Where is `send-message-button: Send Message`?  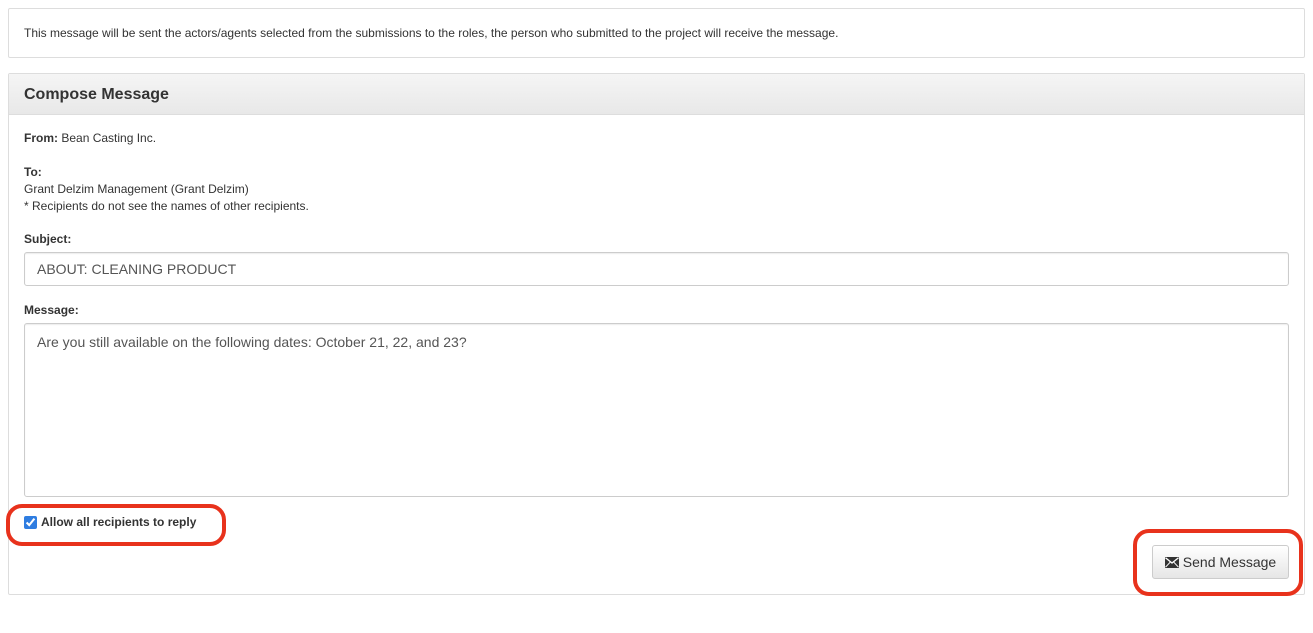
send-message-button: Send Message is located at coordinates (1220, 562).